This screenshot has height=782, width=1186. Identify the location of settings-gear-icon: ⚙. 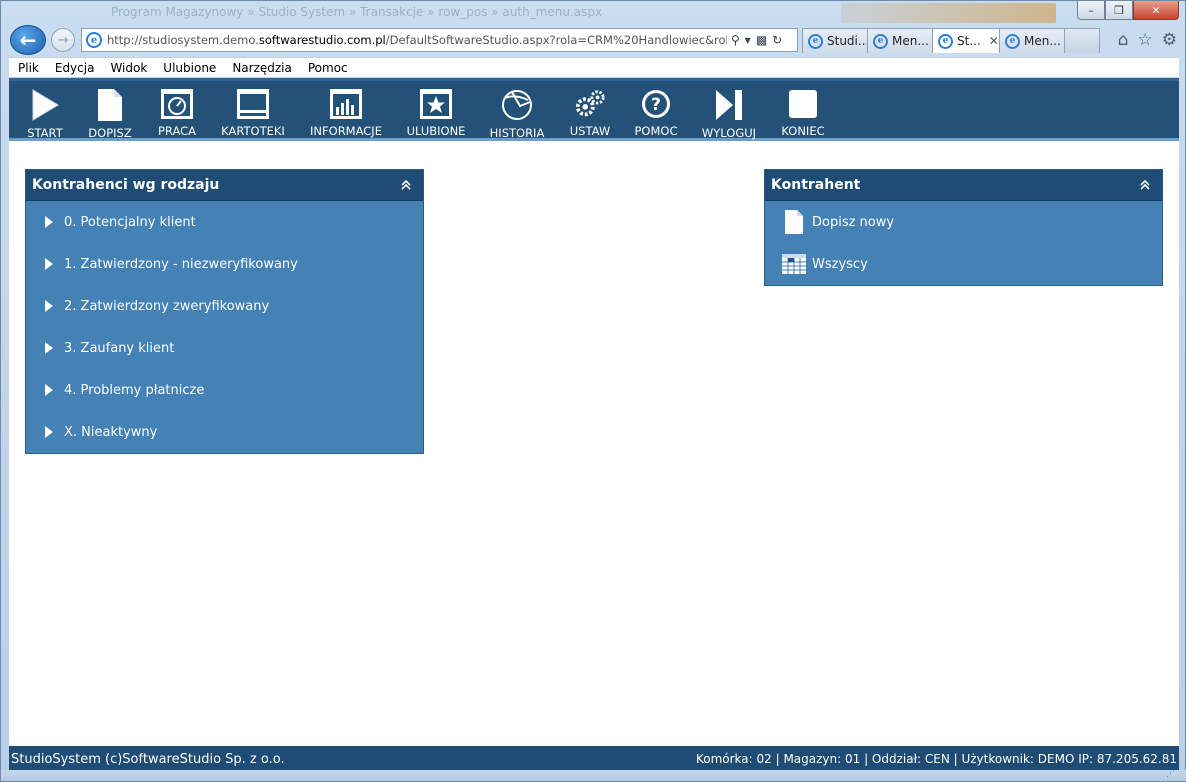
(1169, 40).